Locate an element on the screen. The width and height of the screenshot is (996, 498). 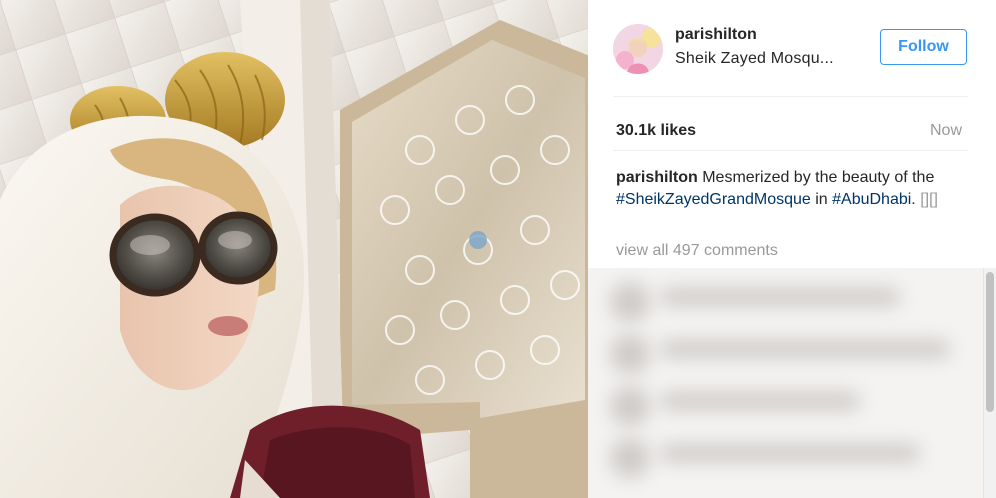
caption-text: Mesmerized by the beauty of the is located at coordinates (816, 177).